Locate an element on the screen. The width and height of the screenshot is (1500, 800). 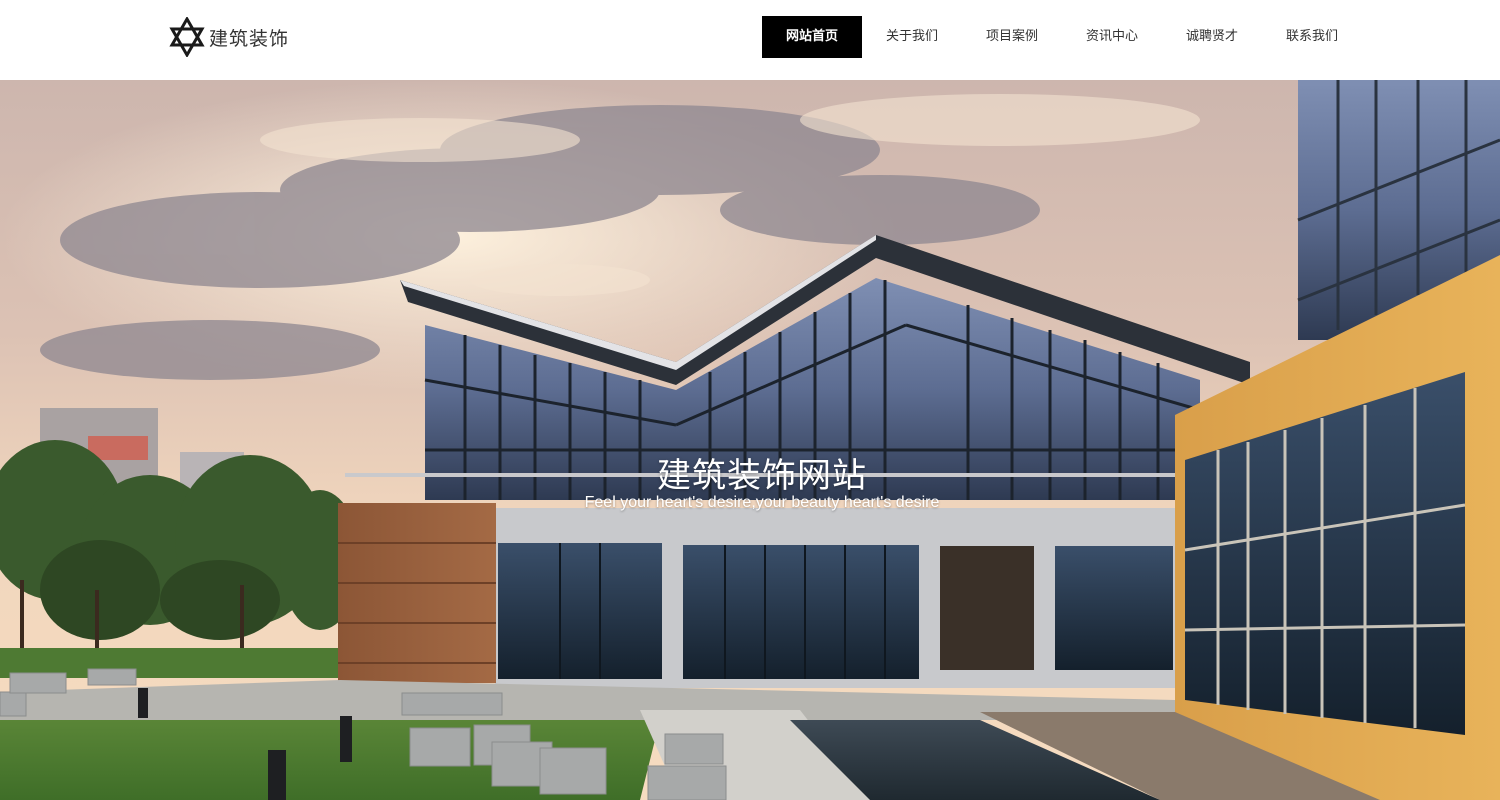
nav-item-news: 资讯中心 is located at coordinates (1112, 37).